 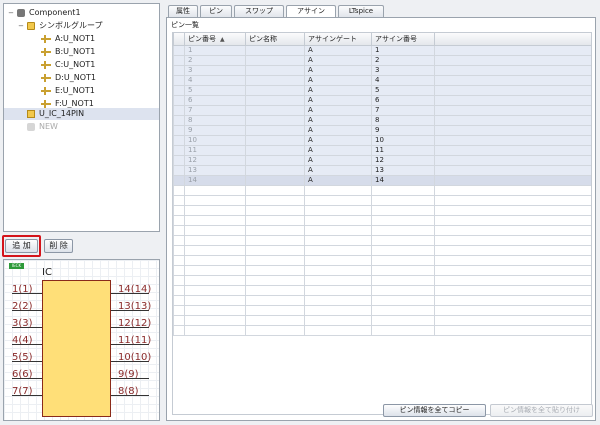 I want to click on table-row: 5A5, so click(x=382, y=90).